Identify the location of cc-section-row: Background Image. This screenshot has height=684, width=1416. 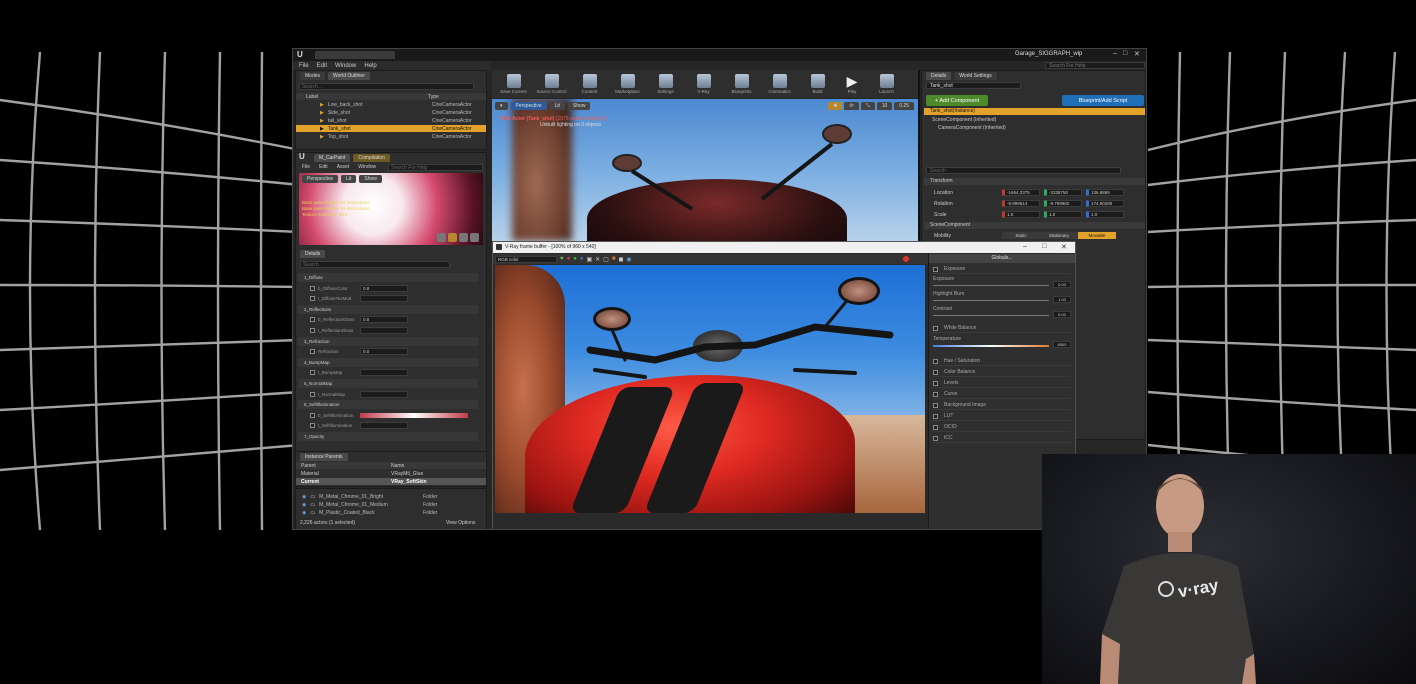
(1002, 405).